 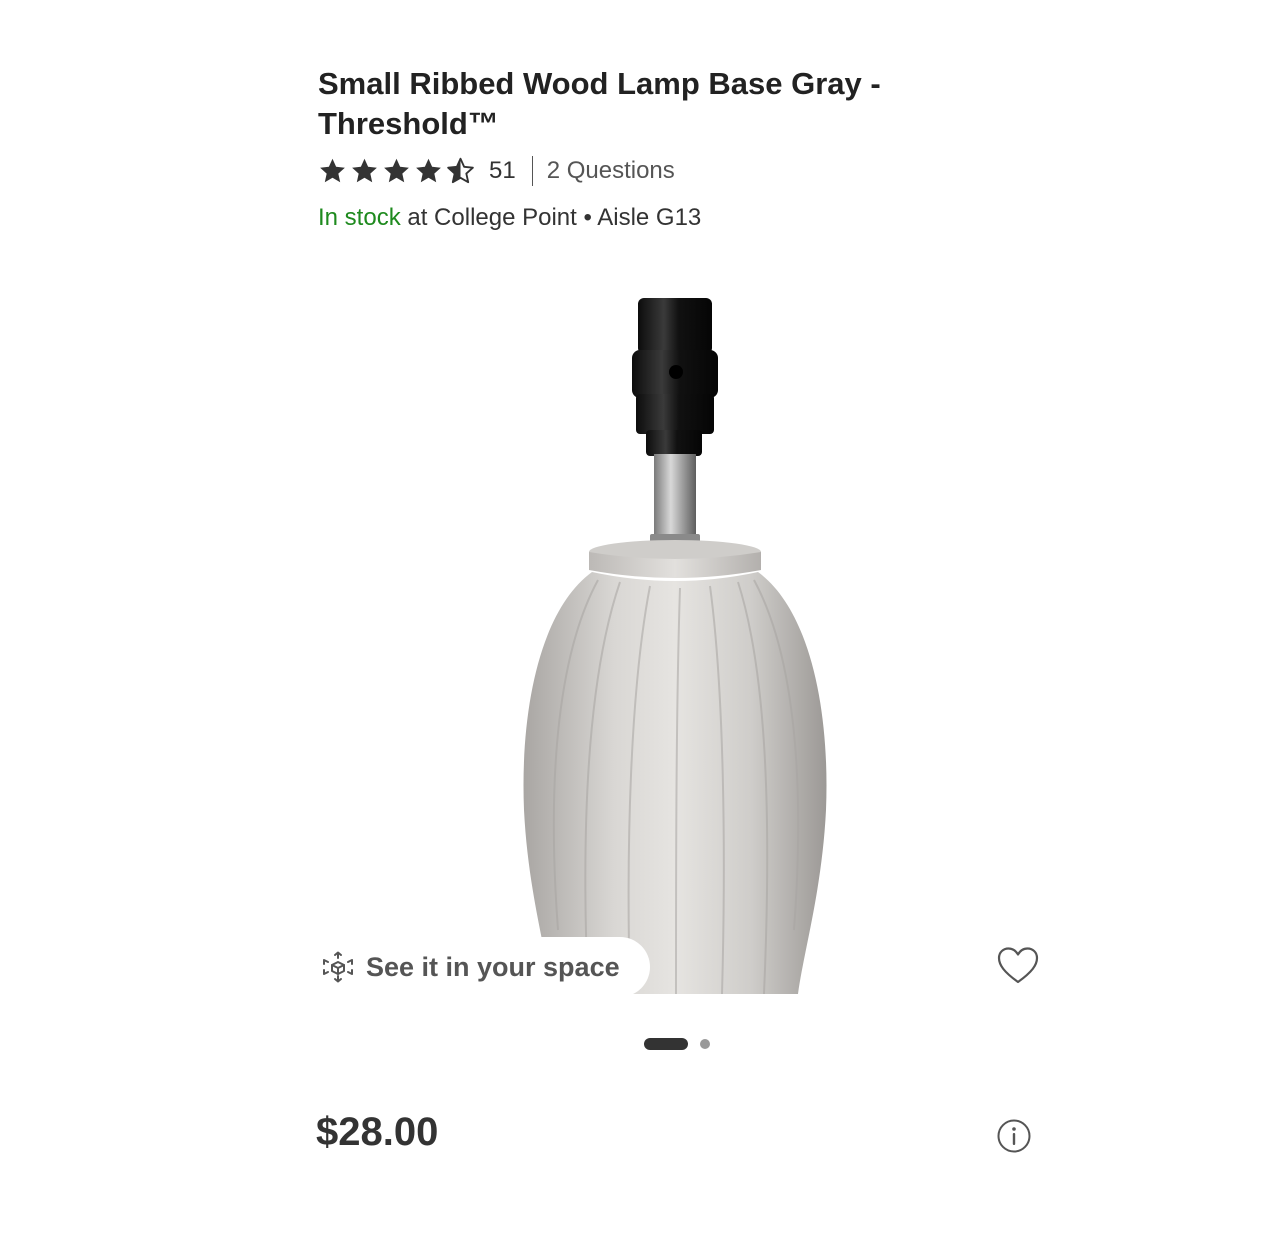 I want to click on star-half-icon, so click(x=460, y=171).